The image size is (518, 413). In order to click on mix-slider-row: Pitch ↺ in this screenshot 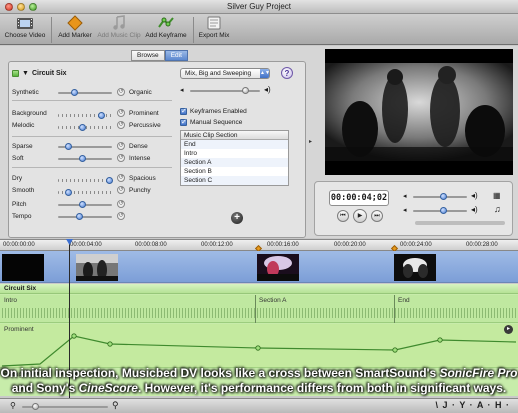, I will do `click(99, 204)`.